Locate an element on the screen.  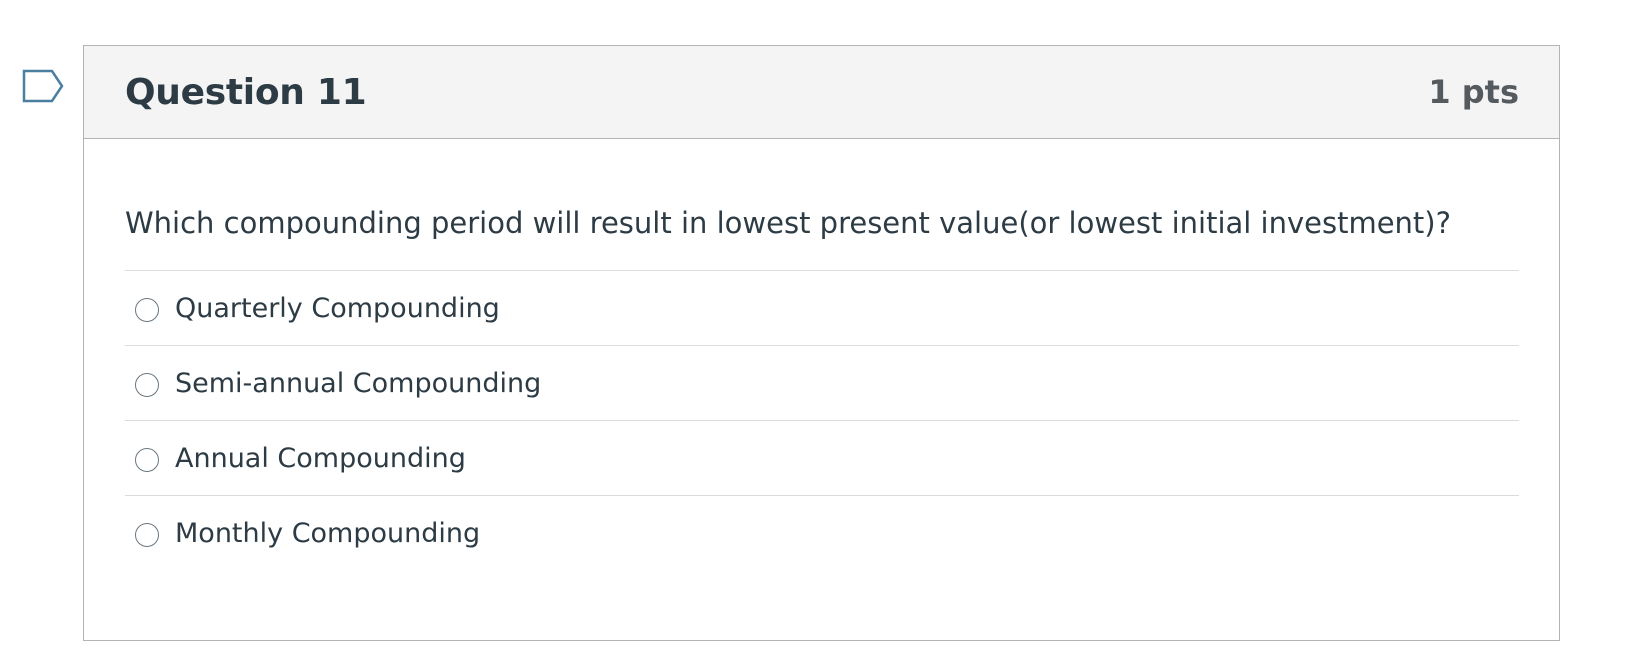
answer-label: Semi-annual Compounding is located at coordinates (358, 383).